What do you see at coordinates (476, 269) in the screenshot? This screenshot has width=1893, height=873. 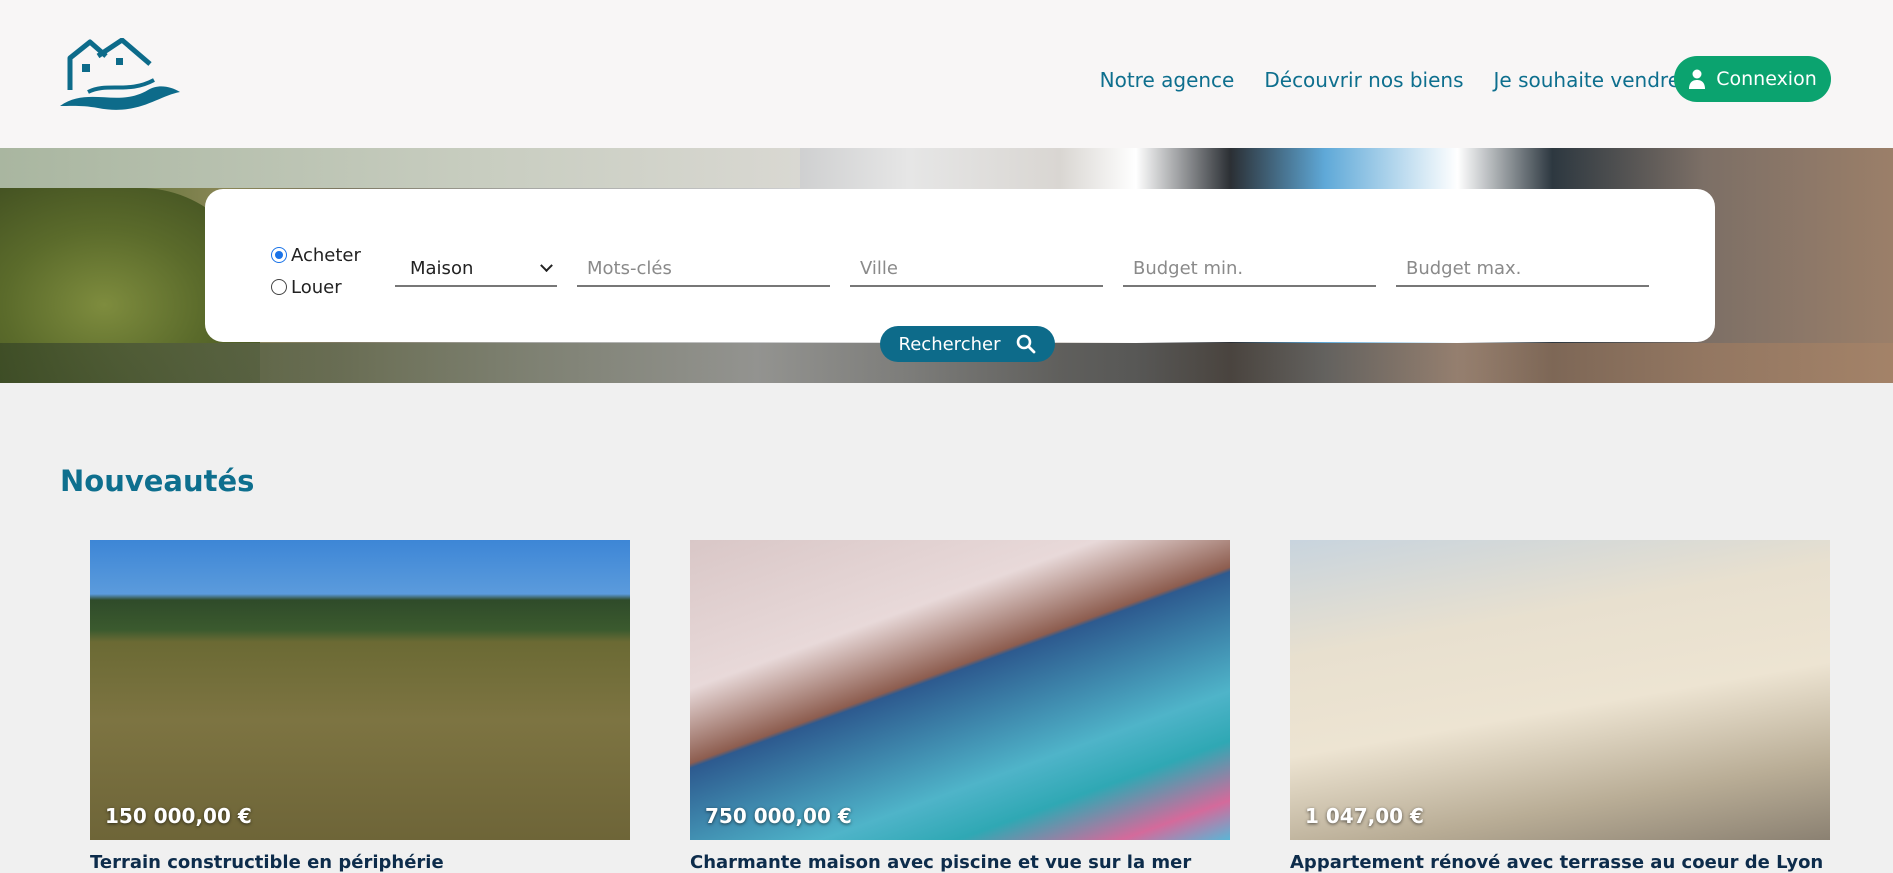 I see `property-type-select: Maison` at bounding box center [476, 269].